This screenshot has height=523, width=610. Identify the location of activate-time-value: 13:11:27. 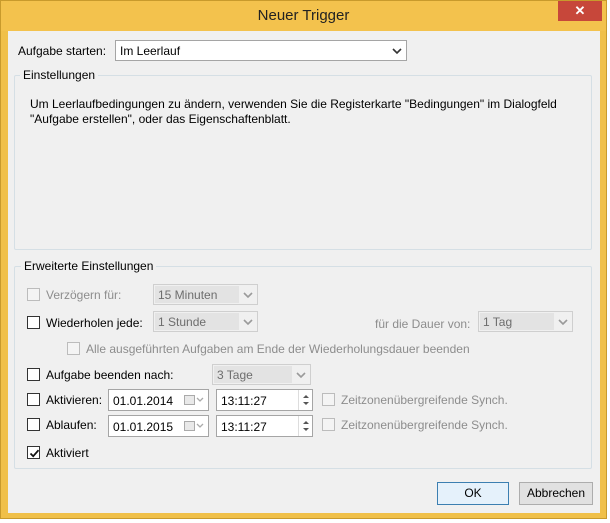
(244, 401).